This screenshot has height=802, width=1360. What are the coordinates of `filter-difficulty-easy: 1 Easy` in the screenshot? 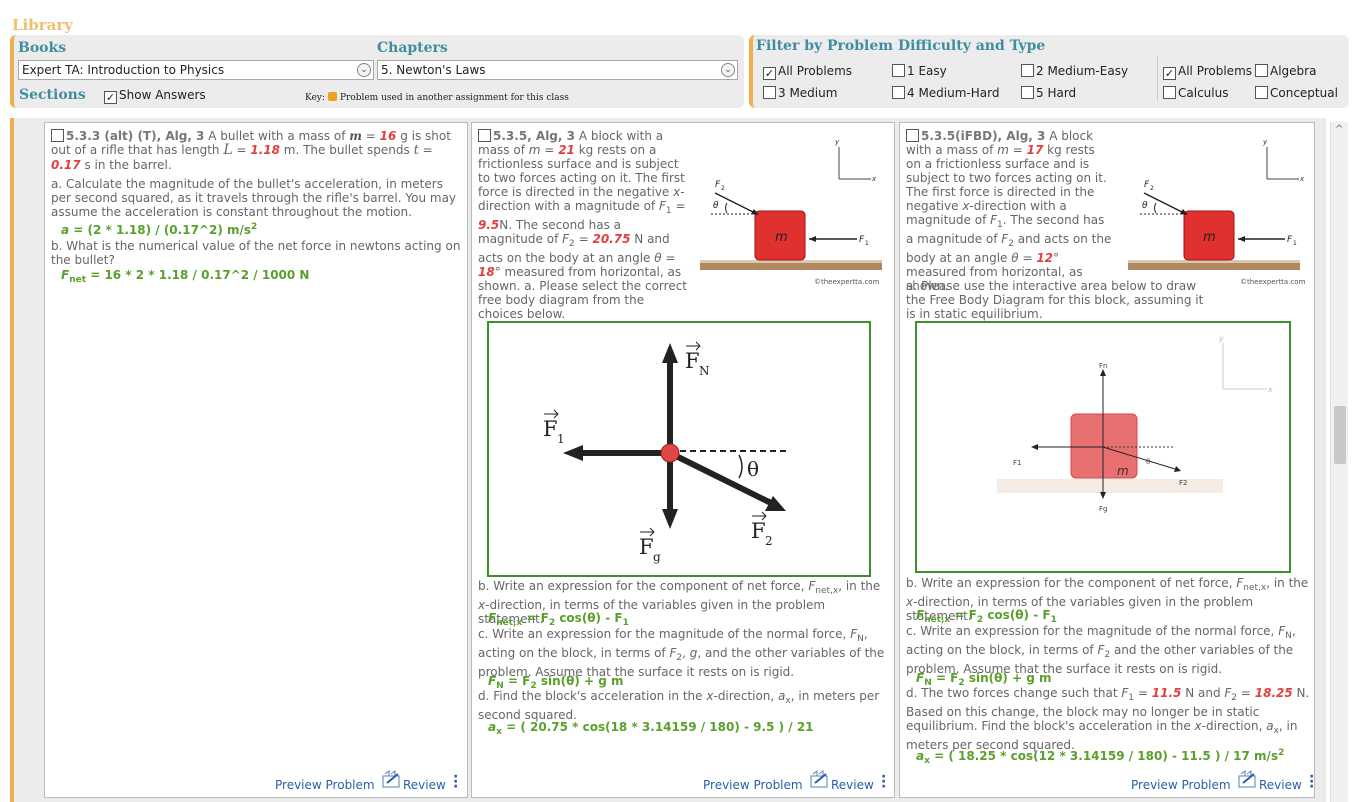 It's located at (919, 71).